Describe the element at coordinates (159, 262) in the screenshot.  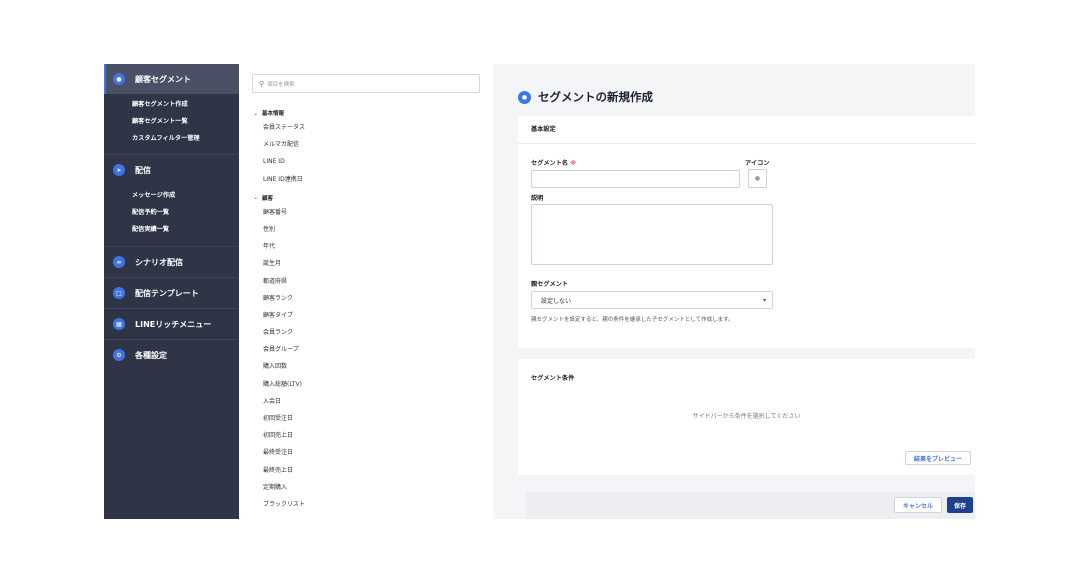
I see `nav-scenario-label: シナリオ配信` at that location.